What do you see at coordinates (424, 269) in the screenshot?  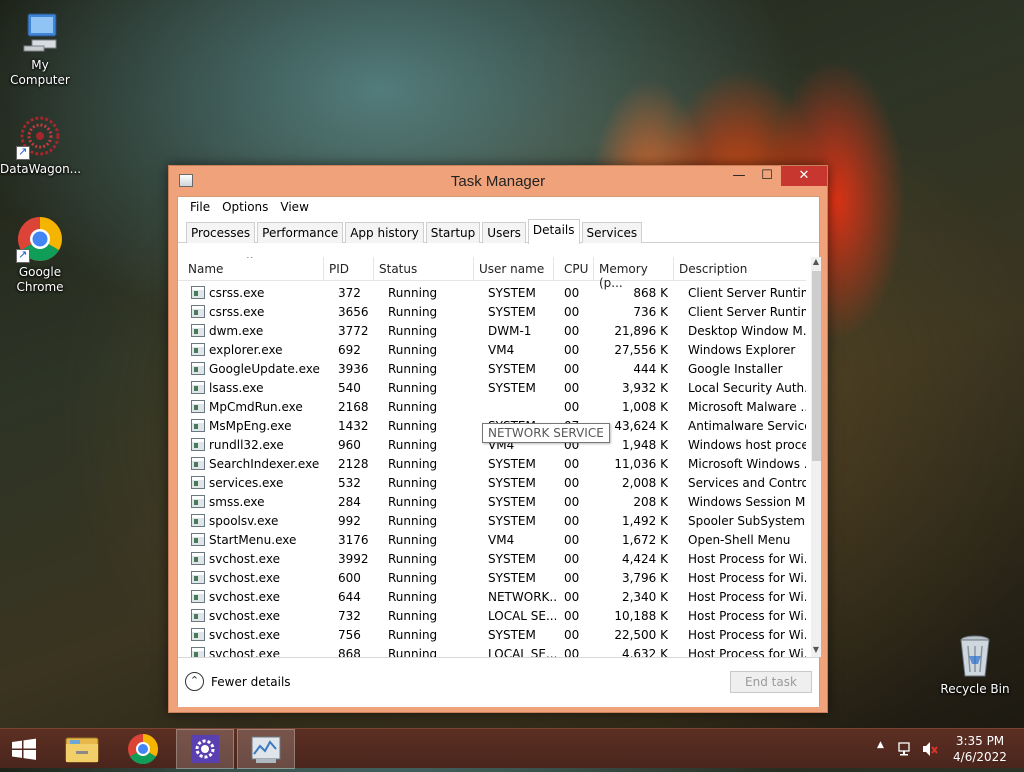 I see `column-header-status: Status` at bounding box center [424, 269].